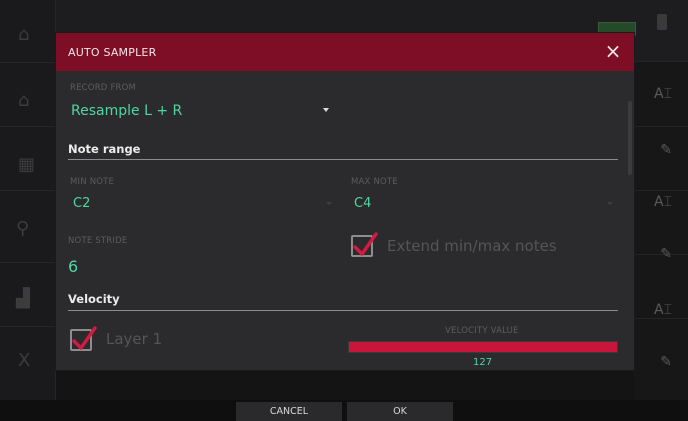  Describe the element at coordinates (345, 52) in the screenshot. I see `dialog-header: AUTO SAMPLER ×` at that location.